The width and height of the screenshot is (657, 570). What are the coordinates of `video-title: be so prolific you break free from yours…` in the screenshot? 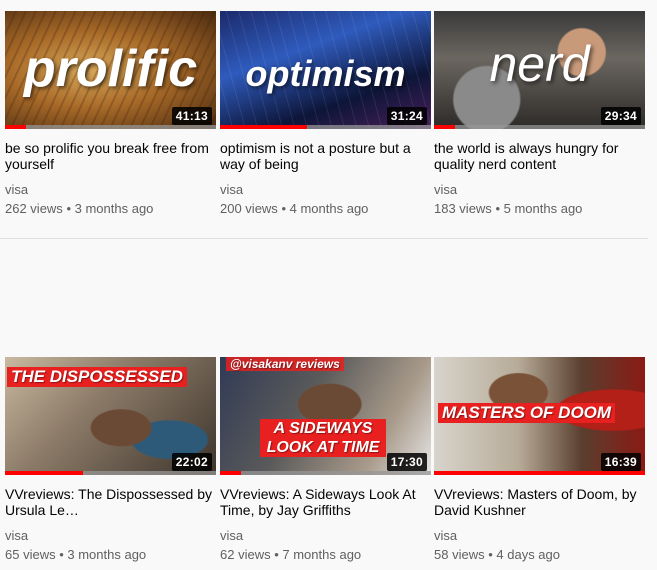 It's located at (110, 156).